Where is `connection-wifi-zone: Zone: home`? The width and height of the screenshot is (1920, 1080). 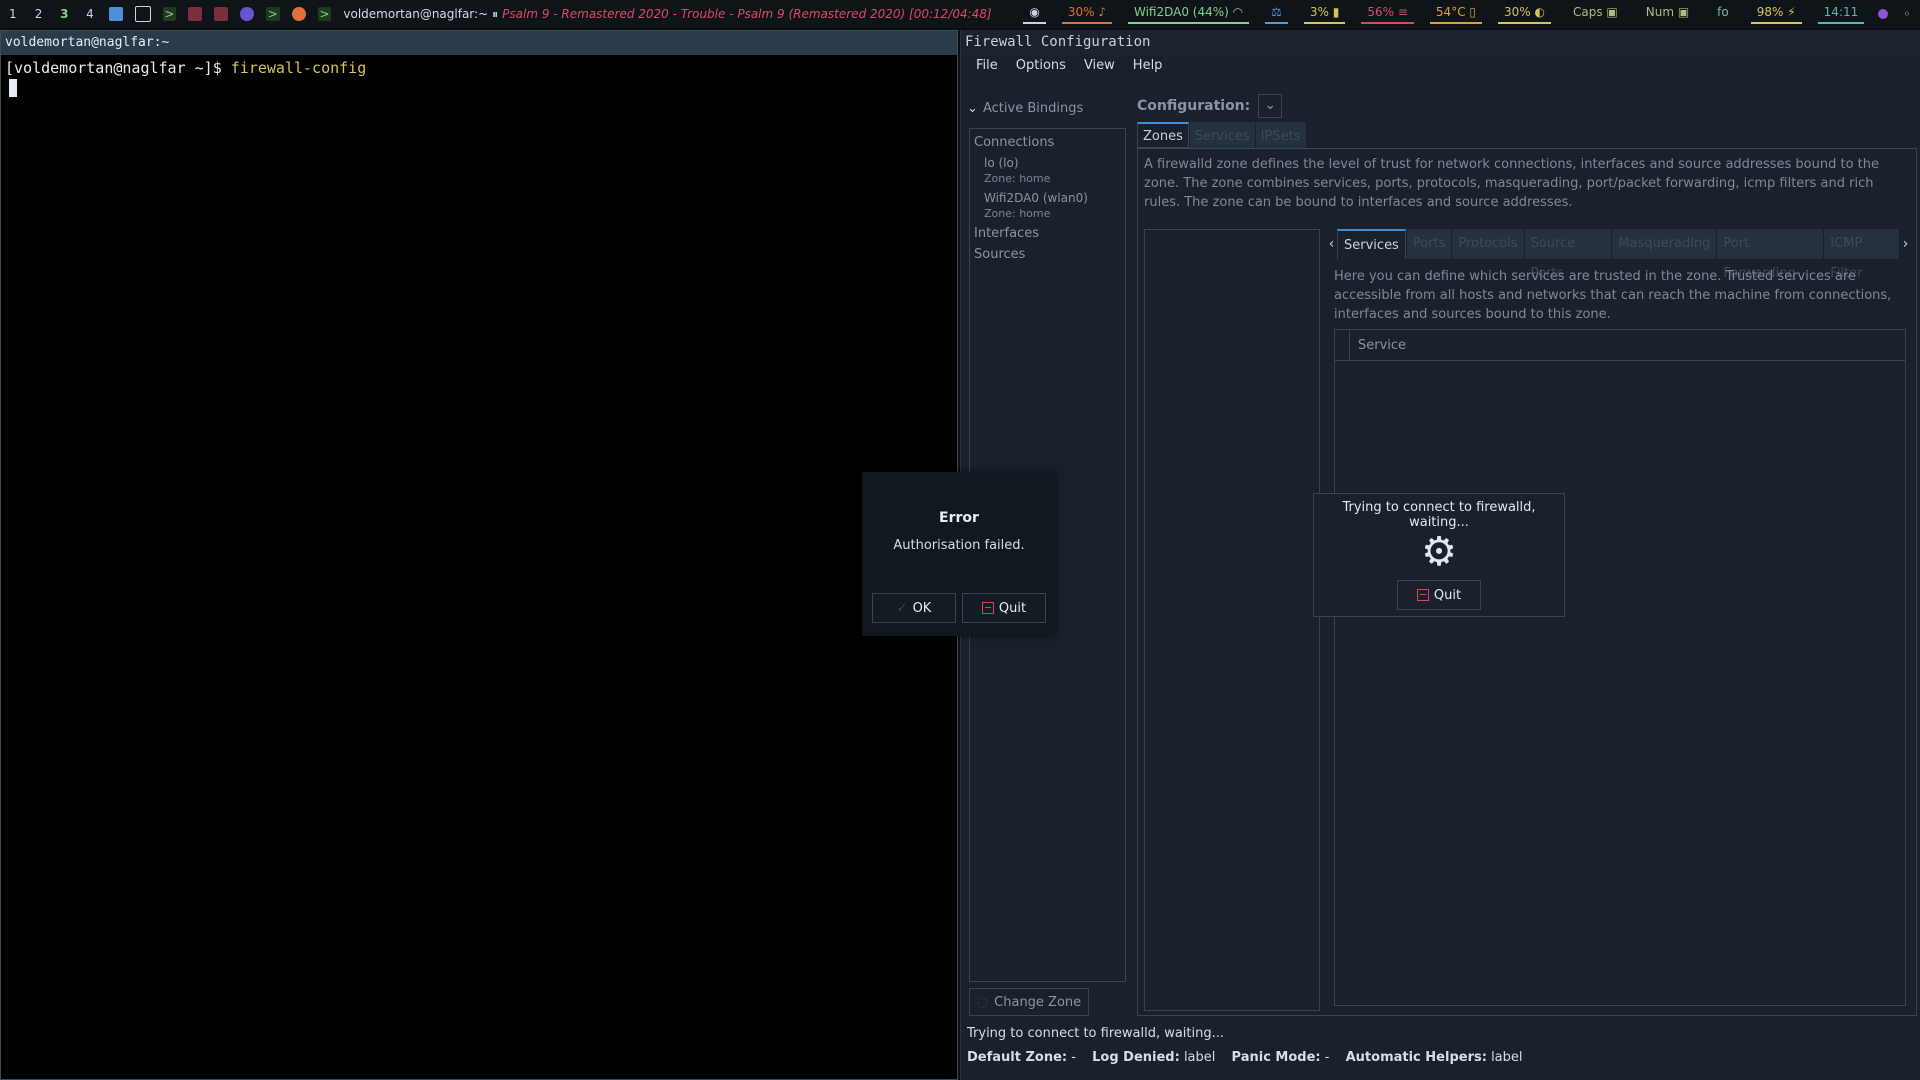
connection-wifi-zone: Zone: home is located at coordinates (1017, 213).